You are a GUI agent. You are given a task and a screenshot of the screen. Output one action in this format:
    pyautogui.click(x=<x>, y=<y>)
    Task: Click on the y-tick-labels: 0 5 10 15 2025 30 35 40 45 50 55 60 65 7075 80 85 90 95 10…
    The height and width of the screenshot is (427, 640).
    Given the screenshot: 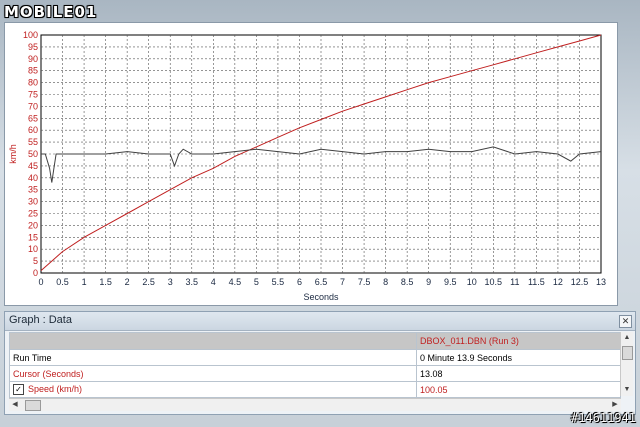 What is the action you would take?
    pyautogui.click(x=30, y=154)
    